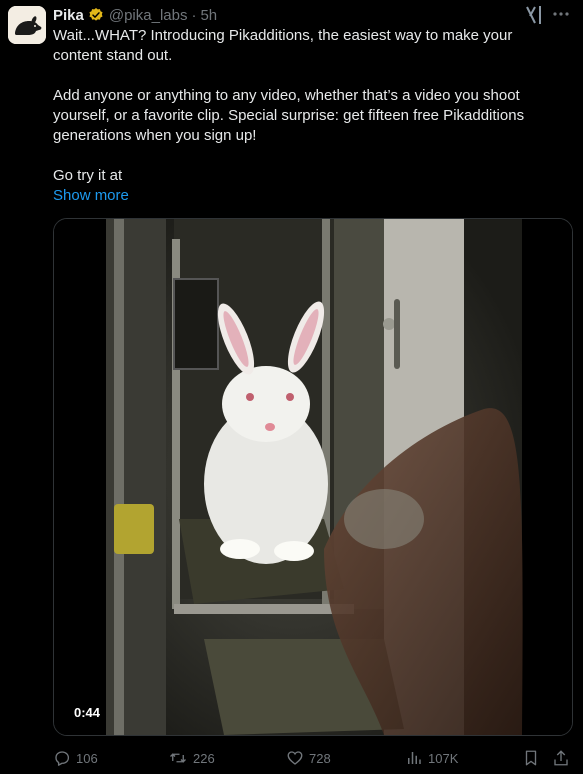 The width and height of the screenshot is (583, 774). Describe the element at coordinates (561, 758) in the screenshot. I see `share-icon` at that location.